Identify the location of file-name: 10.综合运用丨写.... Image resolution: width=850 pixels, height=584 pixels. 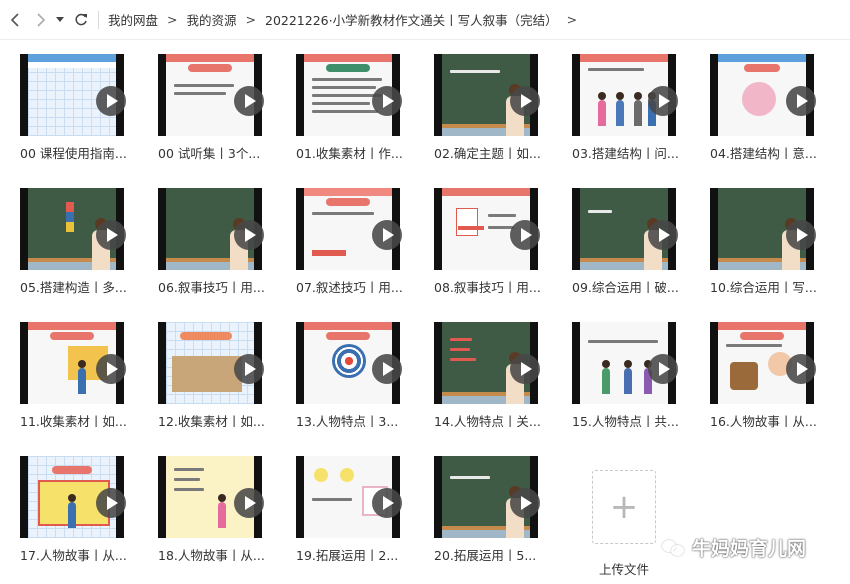
(763, 287).